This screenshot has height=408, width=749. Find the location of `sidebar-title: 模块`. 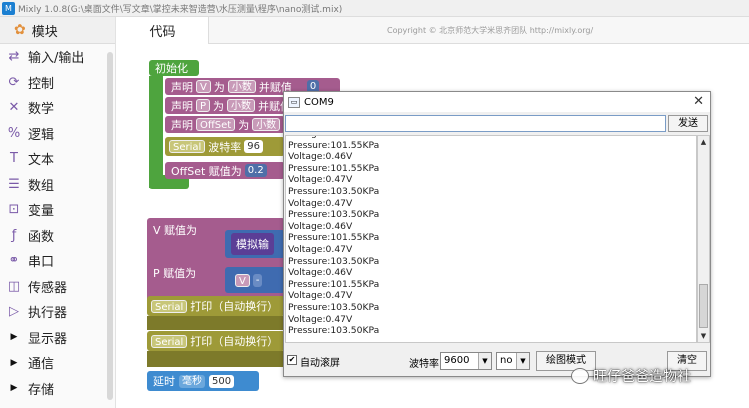

sidebar-title: 模块 is located at coordinates (44, 32).